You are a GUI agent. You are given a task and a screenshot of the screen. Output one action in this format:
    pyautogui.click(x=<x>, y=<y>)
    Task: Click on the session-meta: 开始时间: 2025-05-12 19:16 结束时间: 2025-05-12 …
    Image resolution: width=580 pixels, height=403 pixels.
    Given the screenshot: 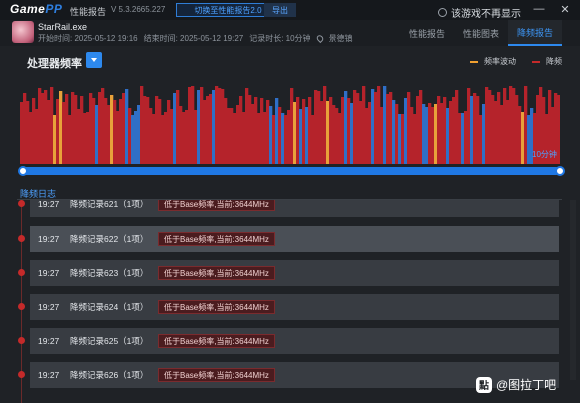 What is the action you would take?
    pyautogui.click(x=195, y=38)
    